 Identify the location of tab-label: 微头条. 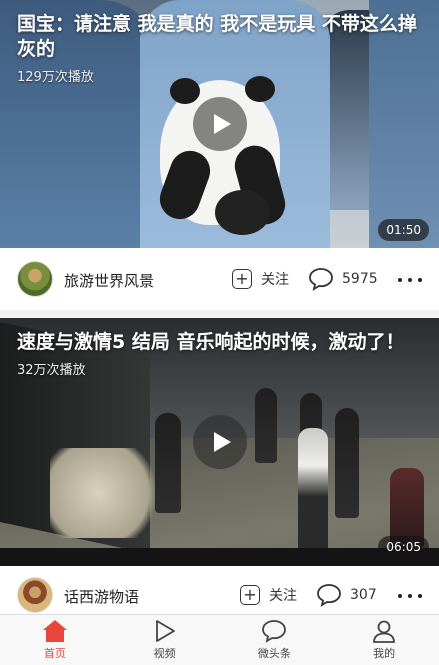
(274, 653).